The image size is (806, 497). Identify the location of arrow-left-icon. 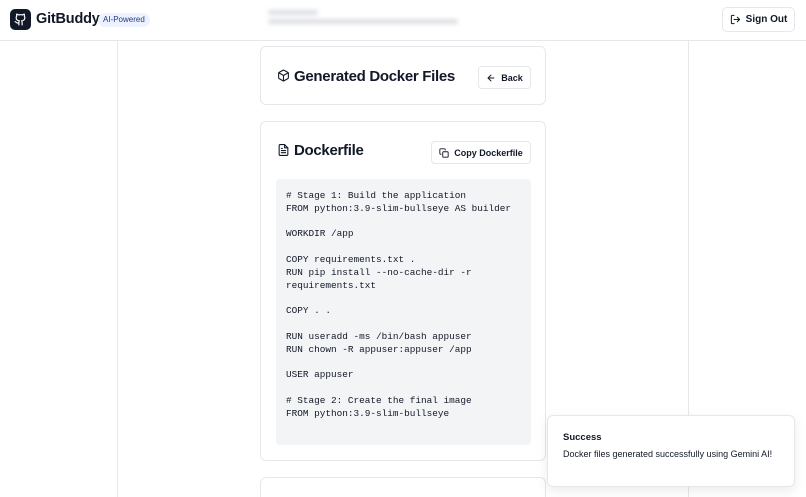
(491, 77).